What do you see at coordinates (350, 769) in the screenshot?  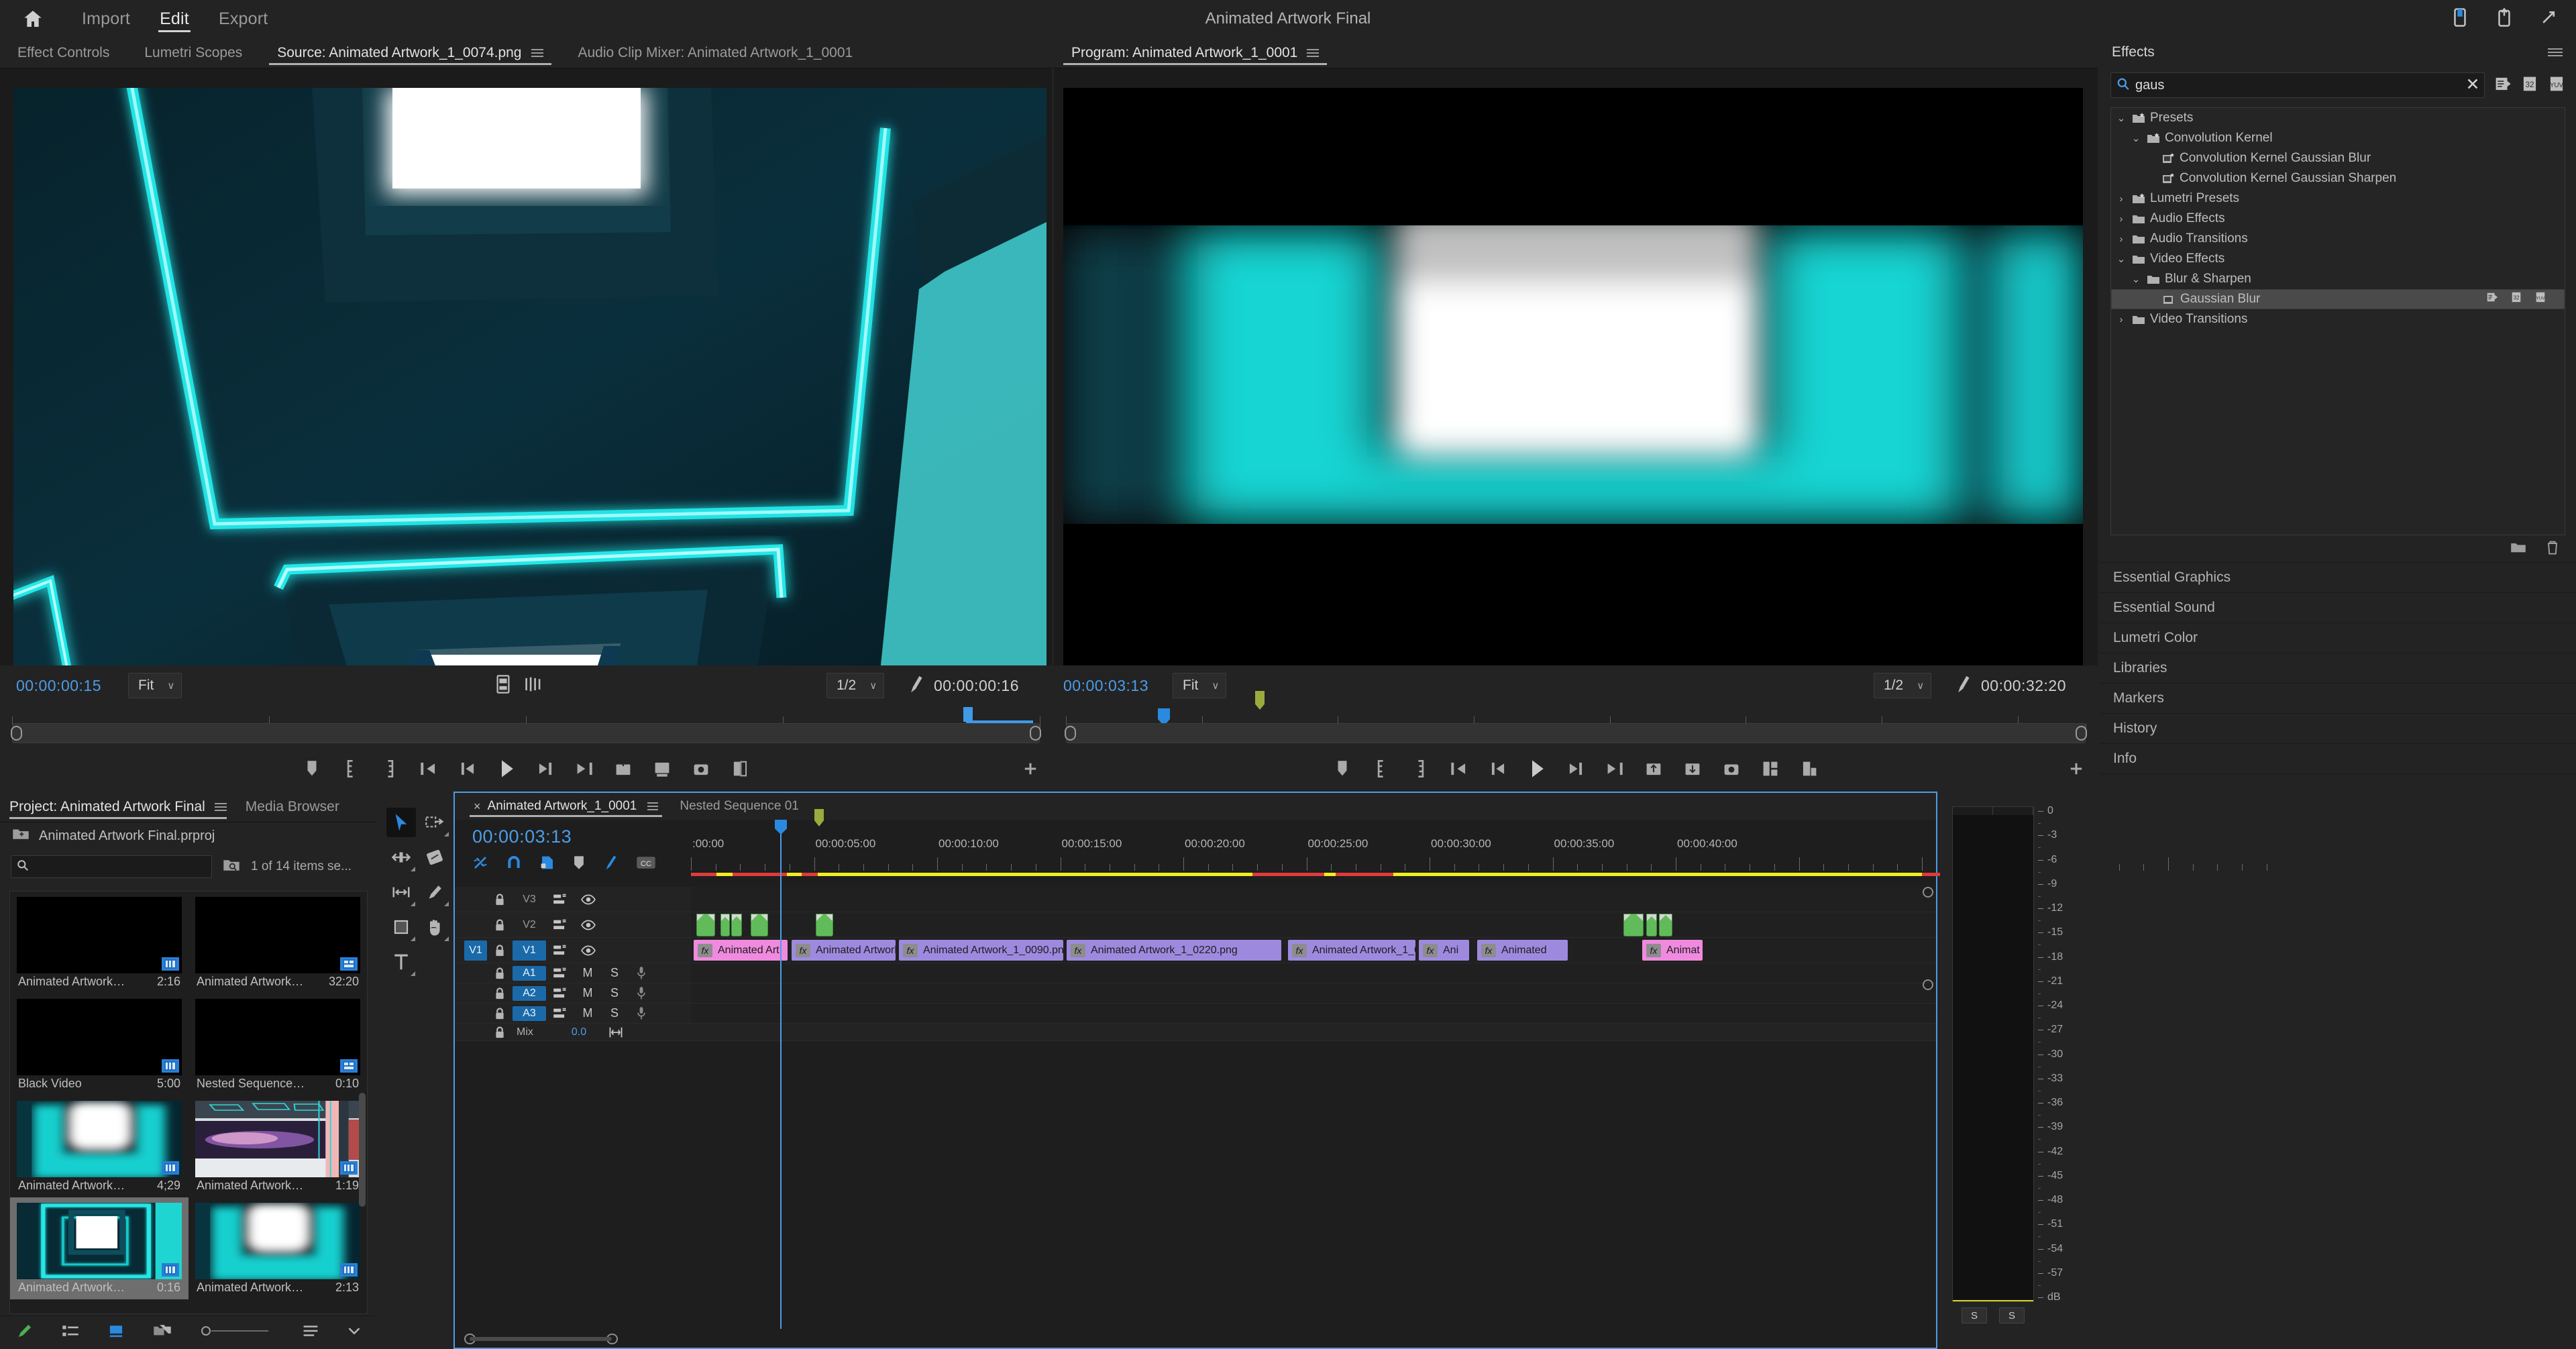 I see `mark-in-icon` at bounding box center [350, 769].